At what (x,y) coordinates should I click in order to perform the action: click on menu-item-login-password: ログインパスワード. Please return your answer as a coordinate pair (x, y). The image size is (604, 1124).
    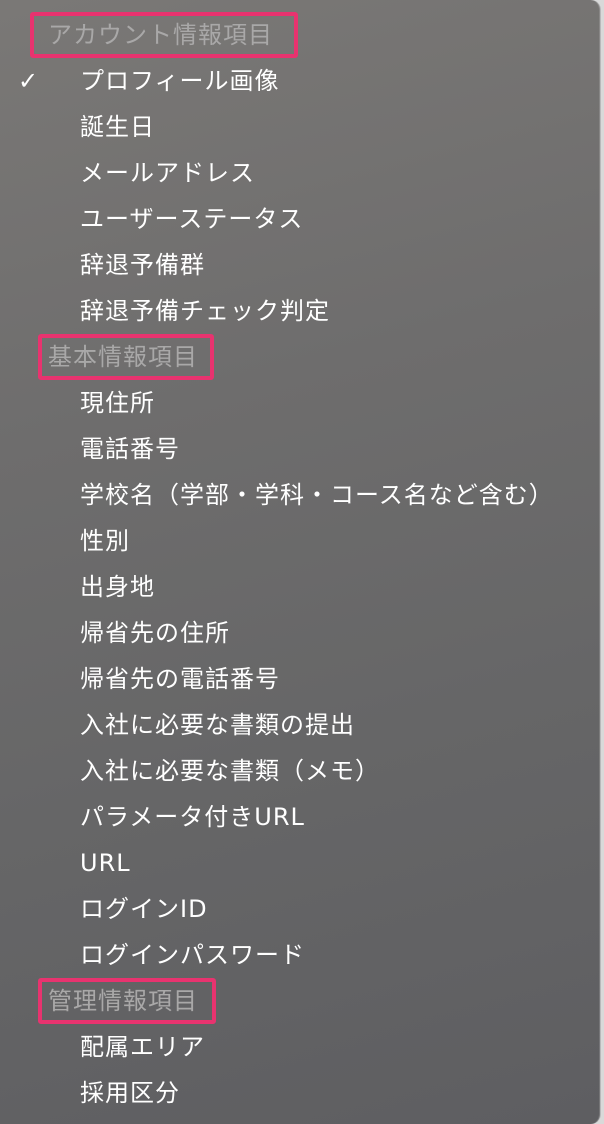
    Looking at the image, I should click on (300, 955).